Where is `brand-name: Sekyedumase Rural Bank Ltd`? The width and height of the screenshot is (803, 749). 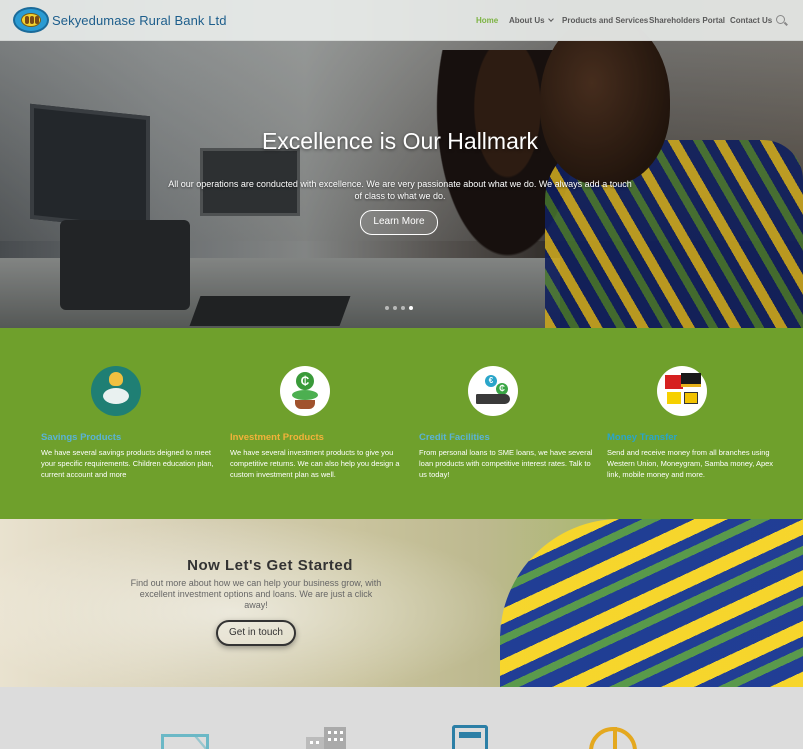 brand-name: Sekyedumase Rural Bank Ltd is located at coordinates (139, 20).